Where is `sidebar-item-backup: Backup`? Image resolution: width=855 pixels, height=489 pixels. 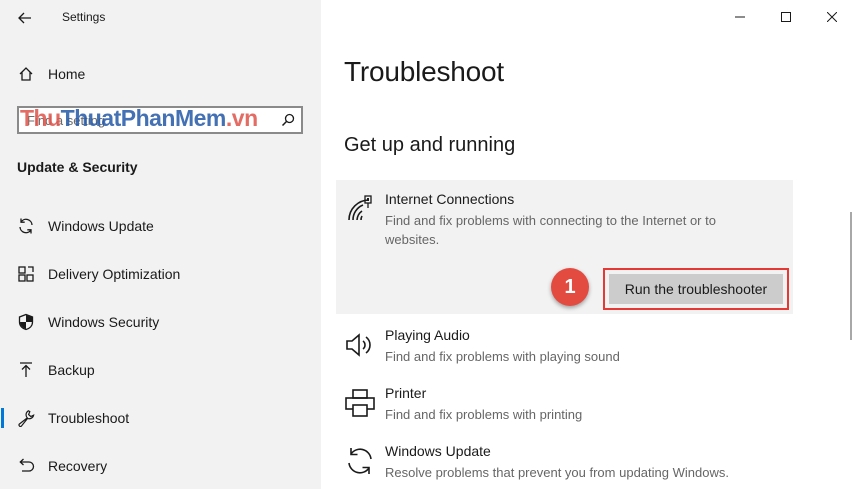 sidebar-item-backup: Backup is located at coordinates (160, 370).